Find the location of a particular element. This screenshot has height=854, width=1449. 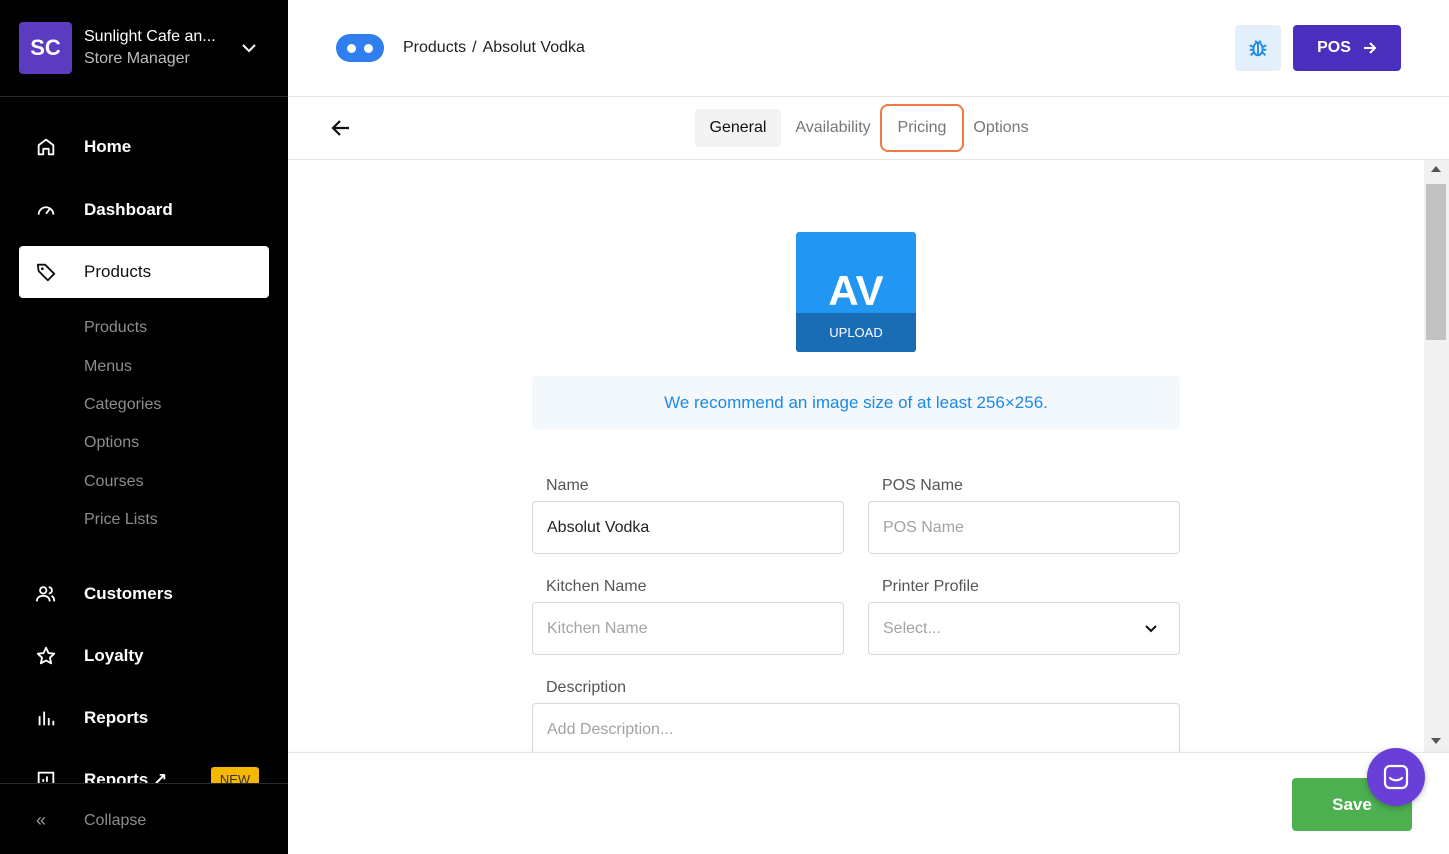

collapse-label: Collapse is located at coordinates (115, 820).